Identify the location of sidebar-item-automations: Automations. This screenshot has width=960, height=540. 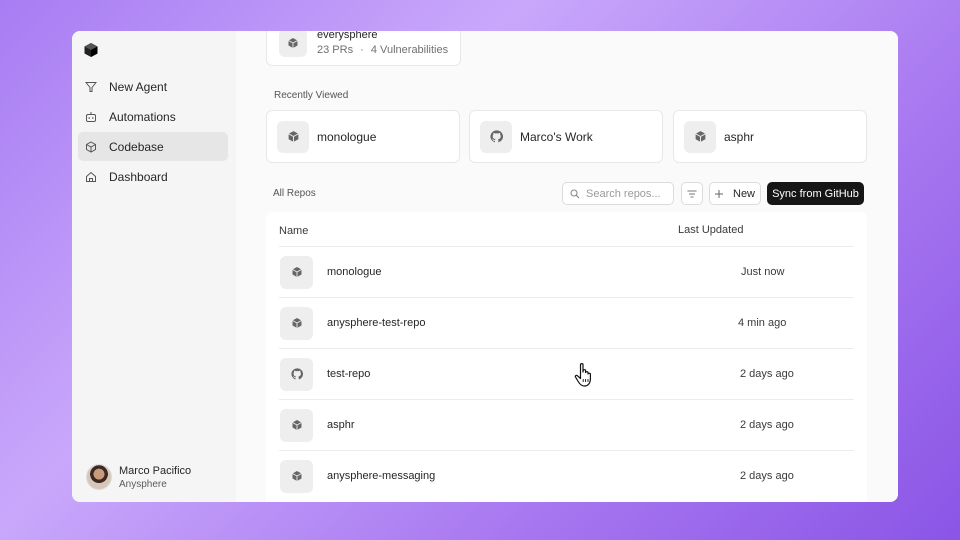
(153, 116).